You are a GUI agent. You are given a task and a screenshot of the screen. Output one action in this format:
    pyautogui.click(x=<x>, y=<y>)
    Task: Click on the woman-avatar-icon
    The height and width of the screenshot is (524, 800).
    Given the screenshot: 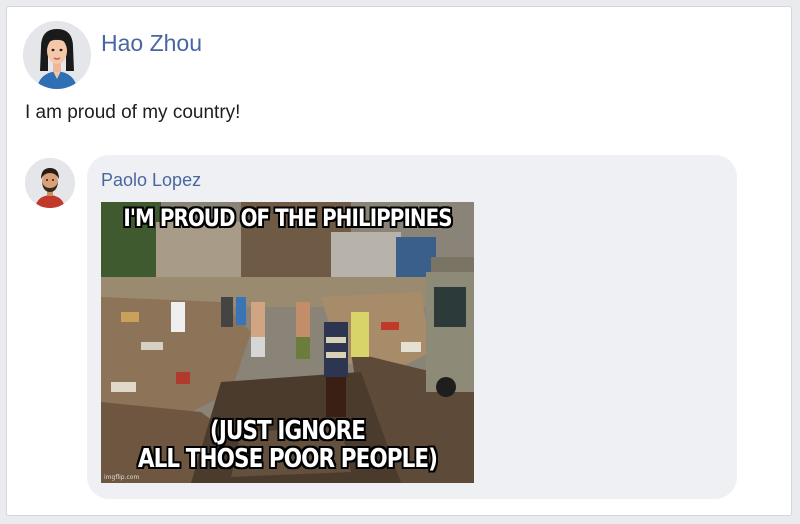 What is the action you would take?
    pyautogui.click(x=57, y=55)
    